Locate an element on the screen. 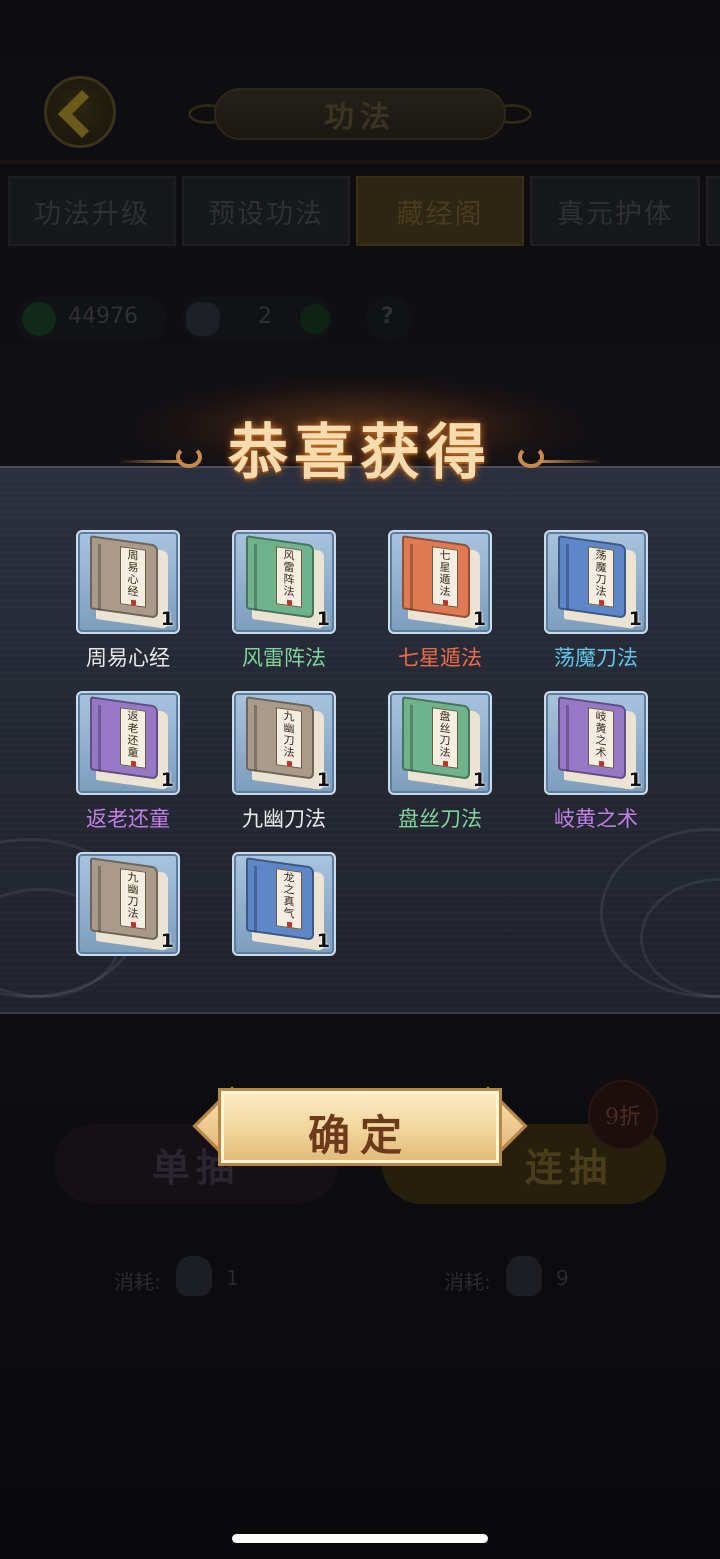 This screenshot has width=720, height=1559. reward-item-name: 盘丝刀法 is located at coordinates (440, 819).